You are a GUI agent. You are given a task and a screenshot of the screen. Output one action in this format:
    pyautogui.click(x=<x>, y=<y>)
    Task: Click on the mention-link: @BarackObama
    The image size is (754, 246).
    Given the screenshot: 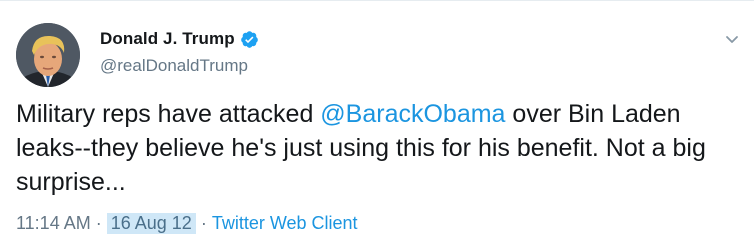 What is the action you would take?
    pyautogui.click(x=412, y=114)
    